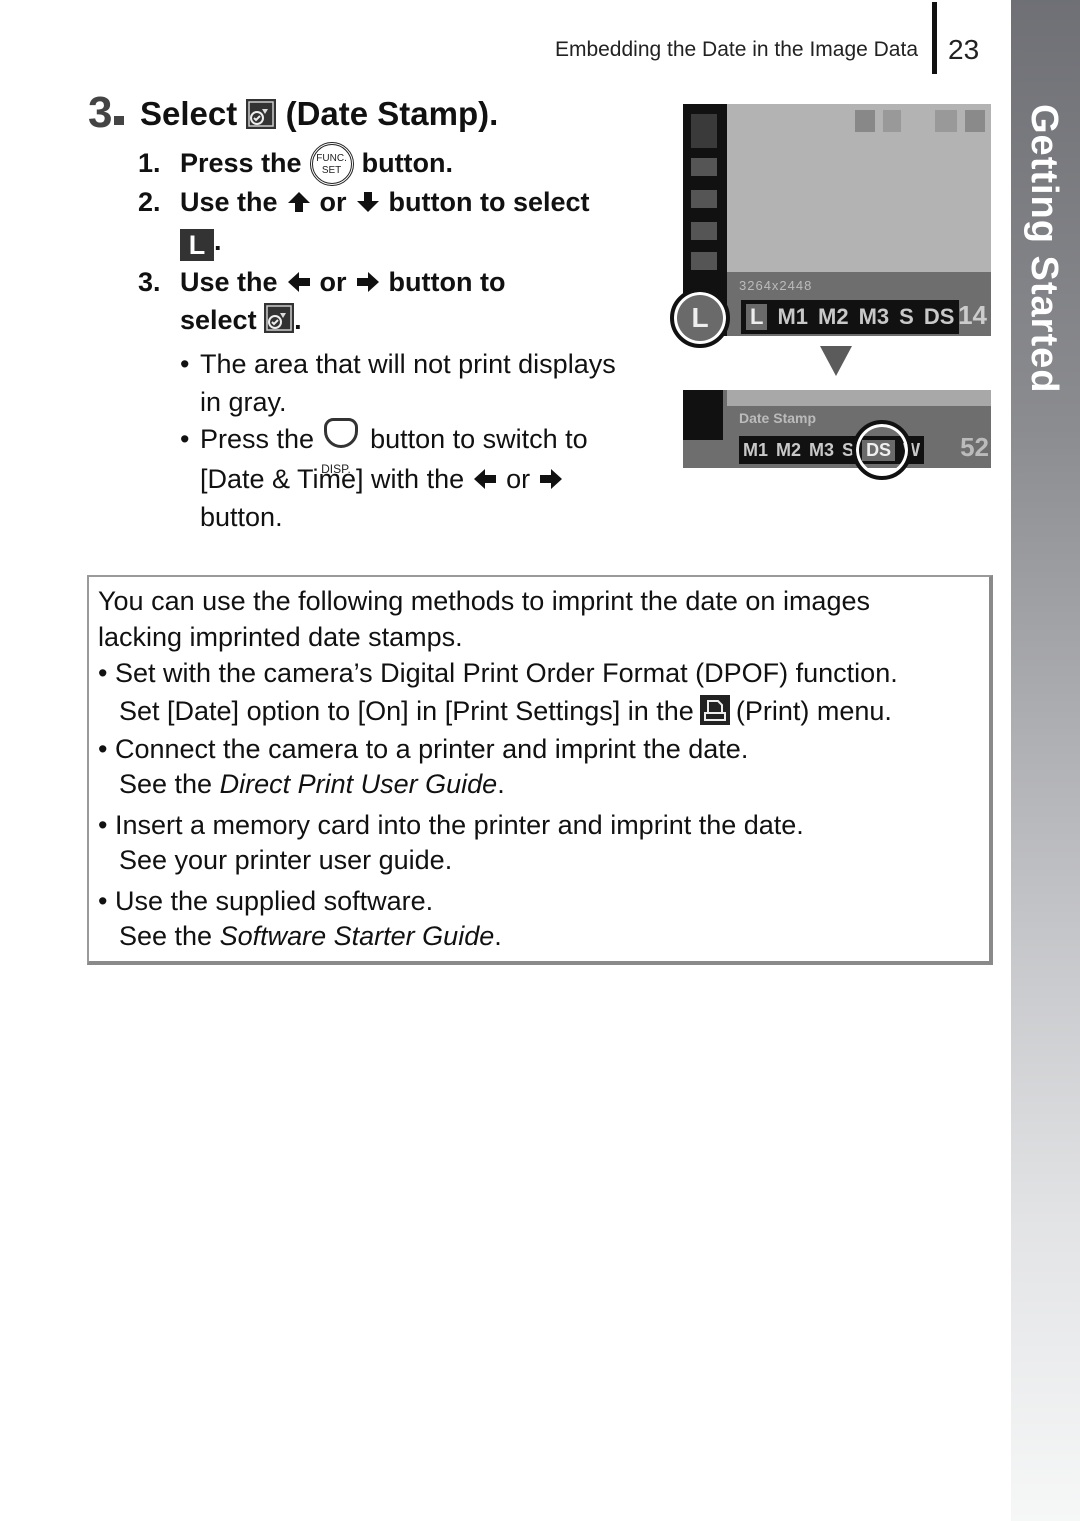 This screenshot has height=1521, width=1080. What do you see at coordinates (859, 398) in the screenshot?
I see `preview-strip` at bounding box center [859, 398].